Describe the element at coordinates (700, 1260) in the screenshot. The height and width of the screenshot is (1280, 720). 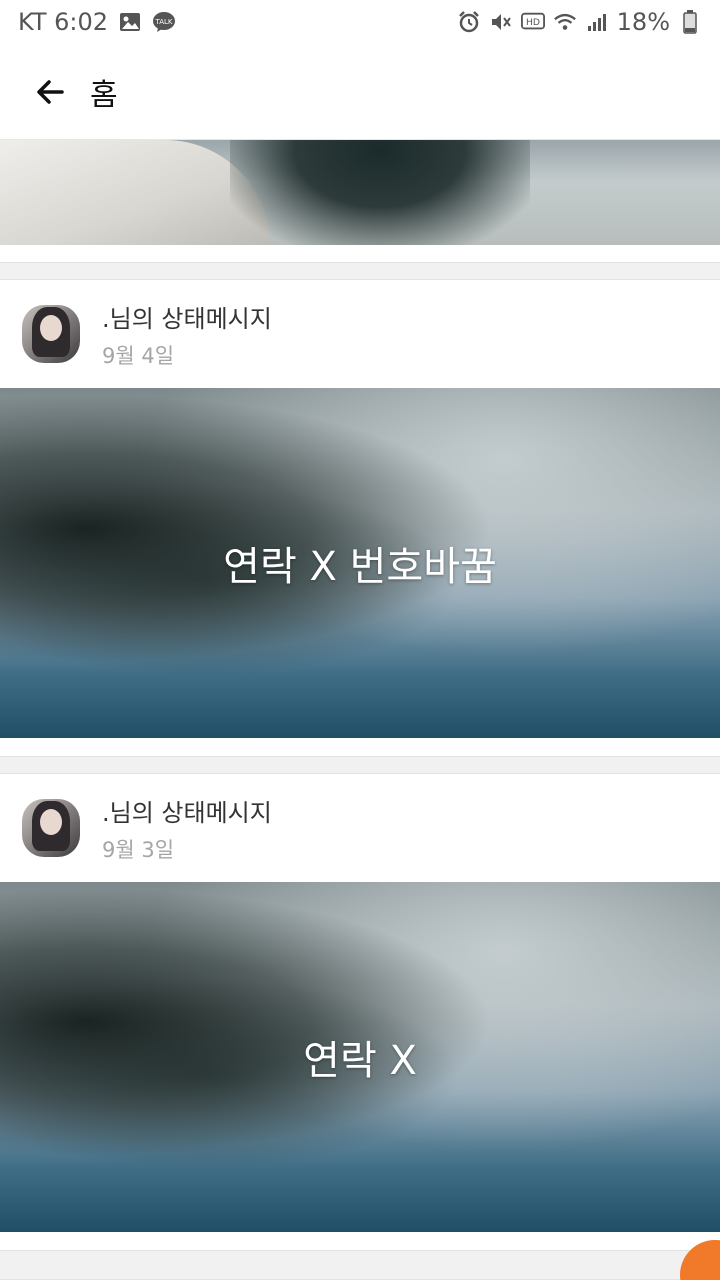
I see `floating-action-button` at that location.